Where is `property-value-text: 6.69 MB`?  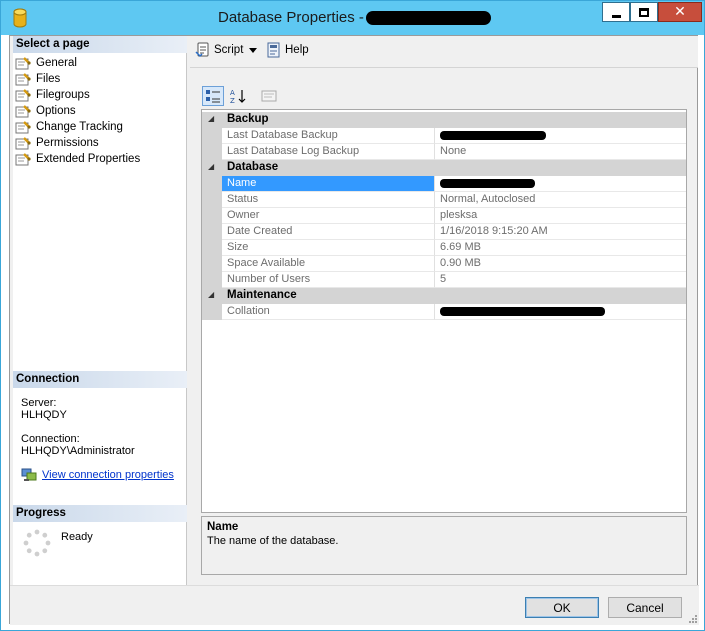
property-value-text: 6.69 MB is located at coordinates (460, 247).